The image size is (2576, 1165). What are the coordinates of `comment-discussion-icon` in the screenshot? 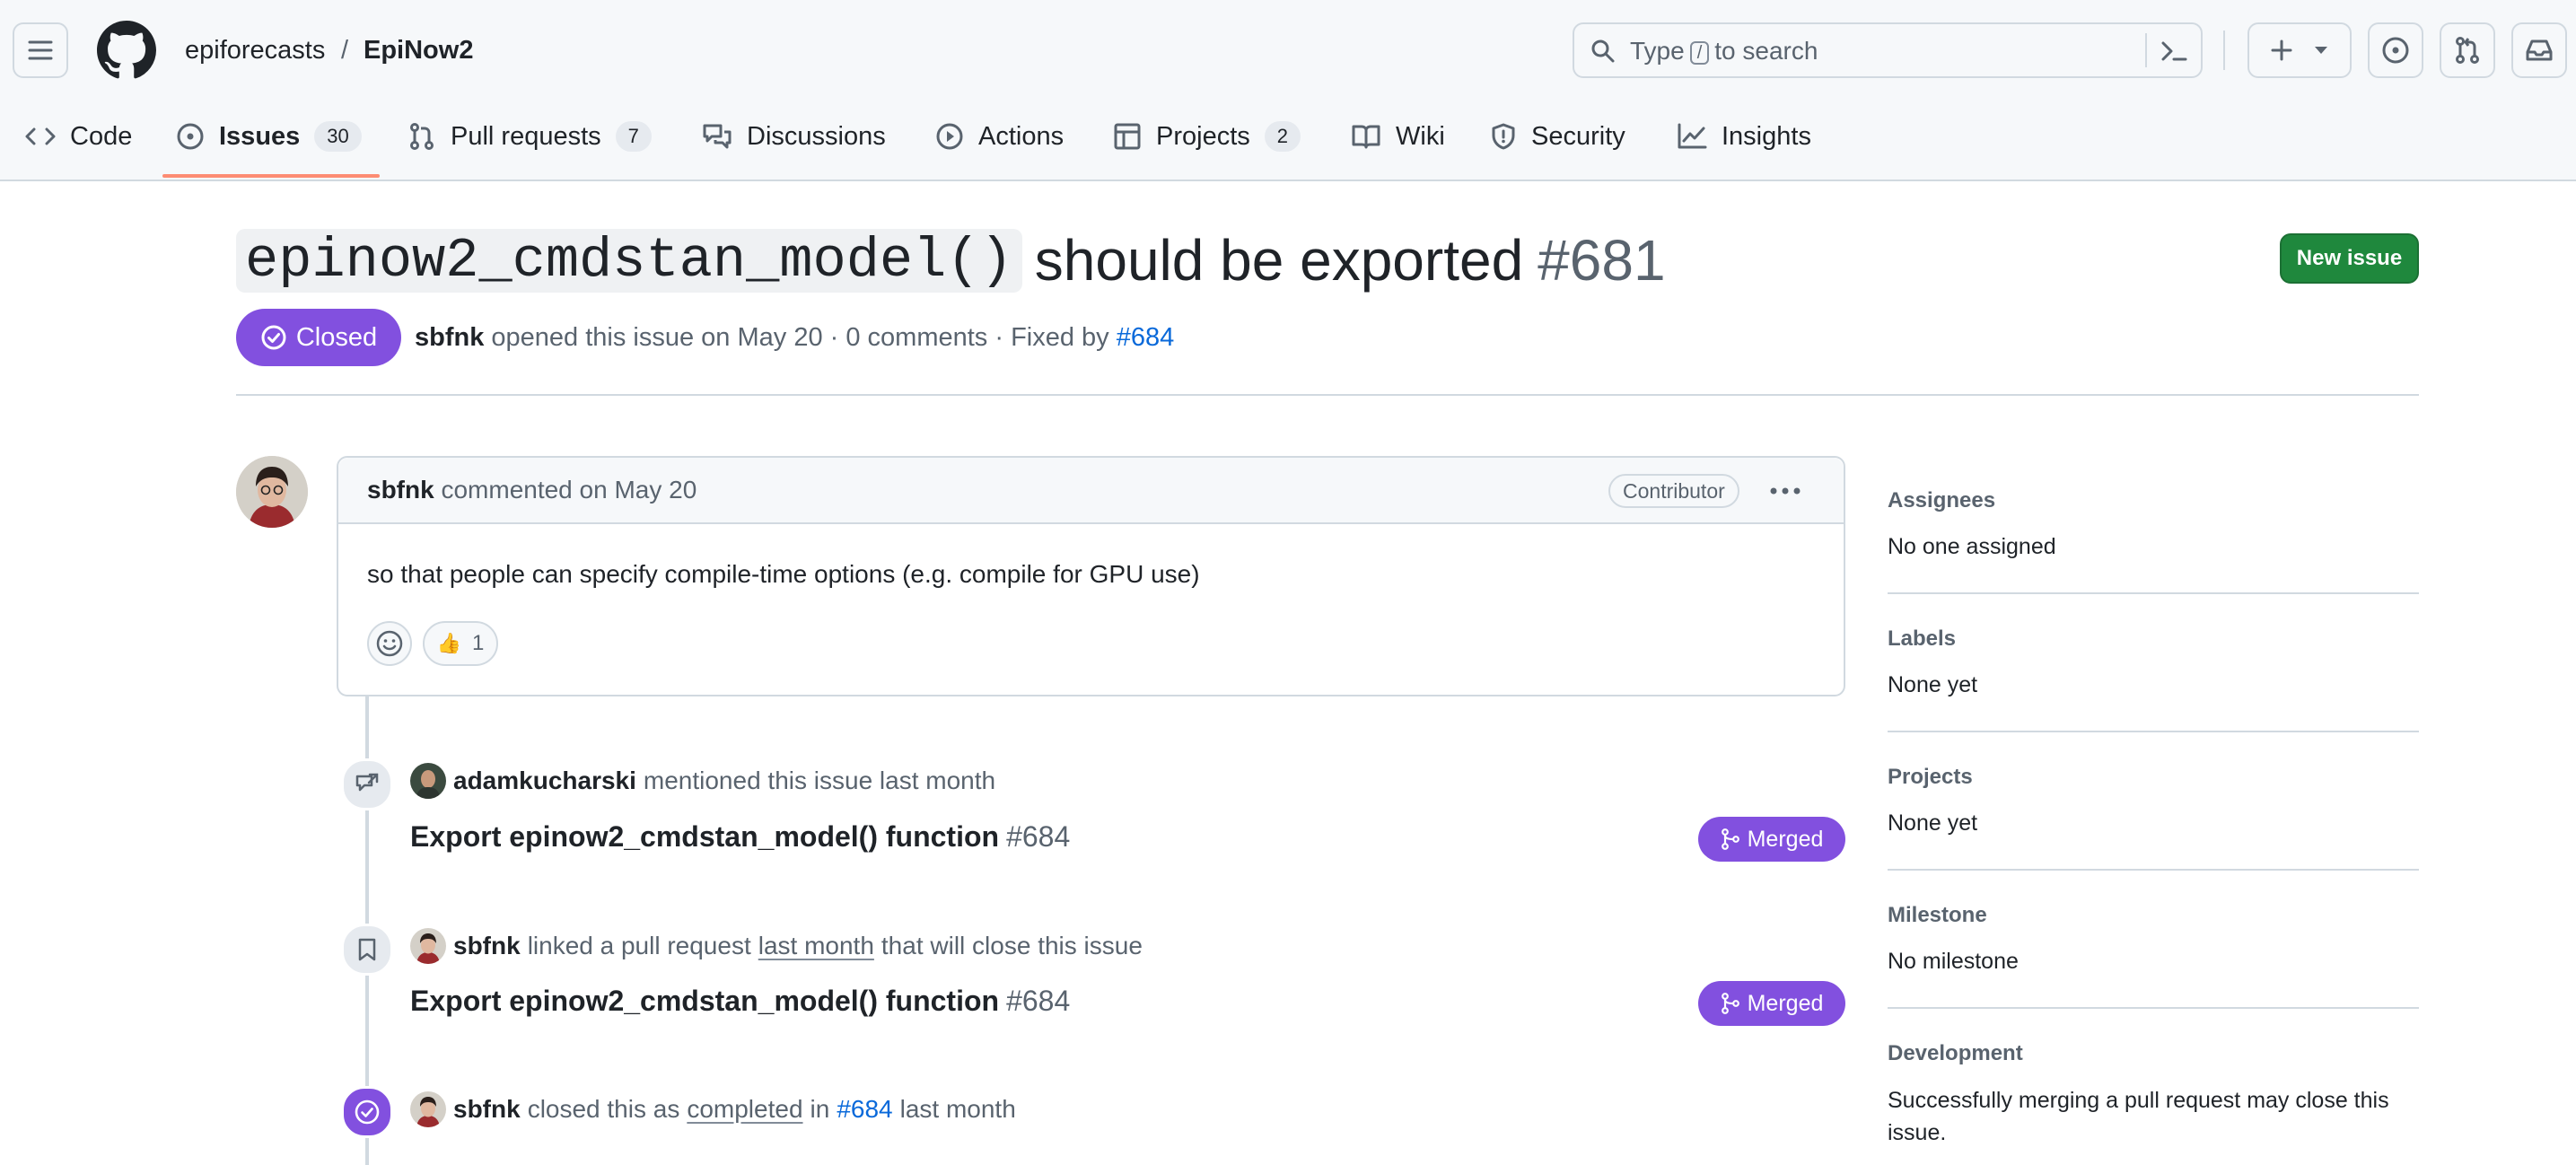 It's located at (717, 136).